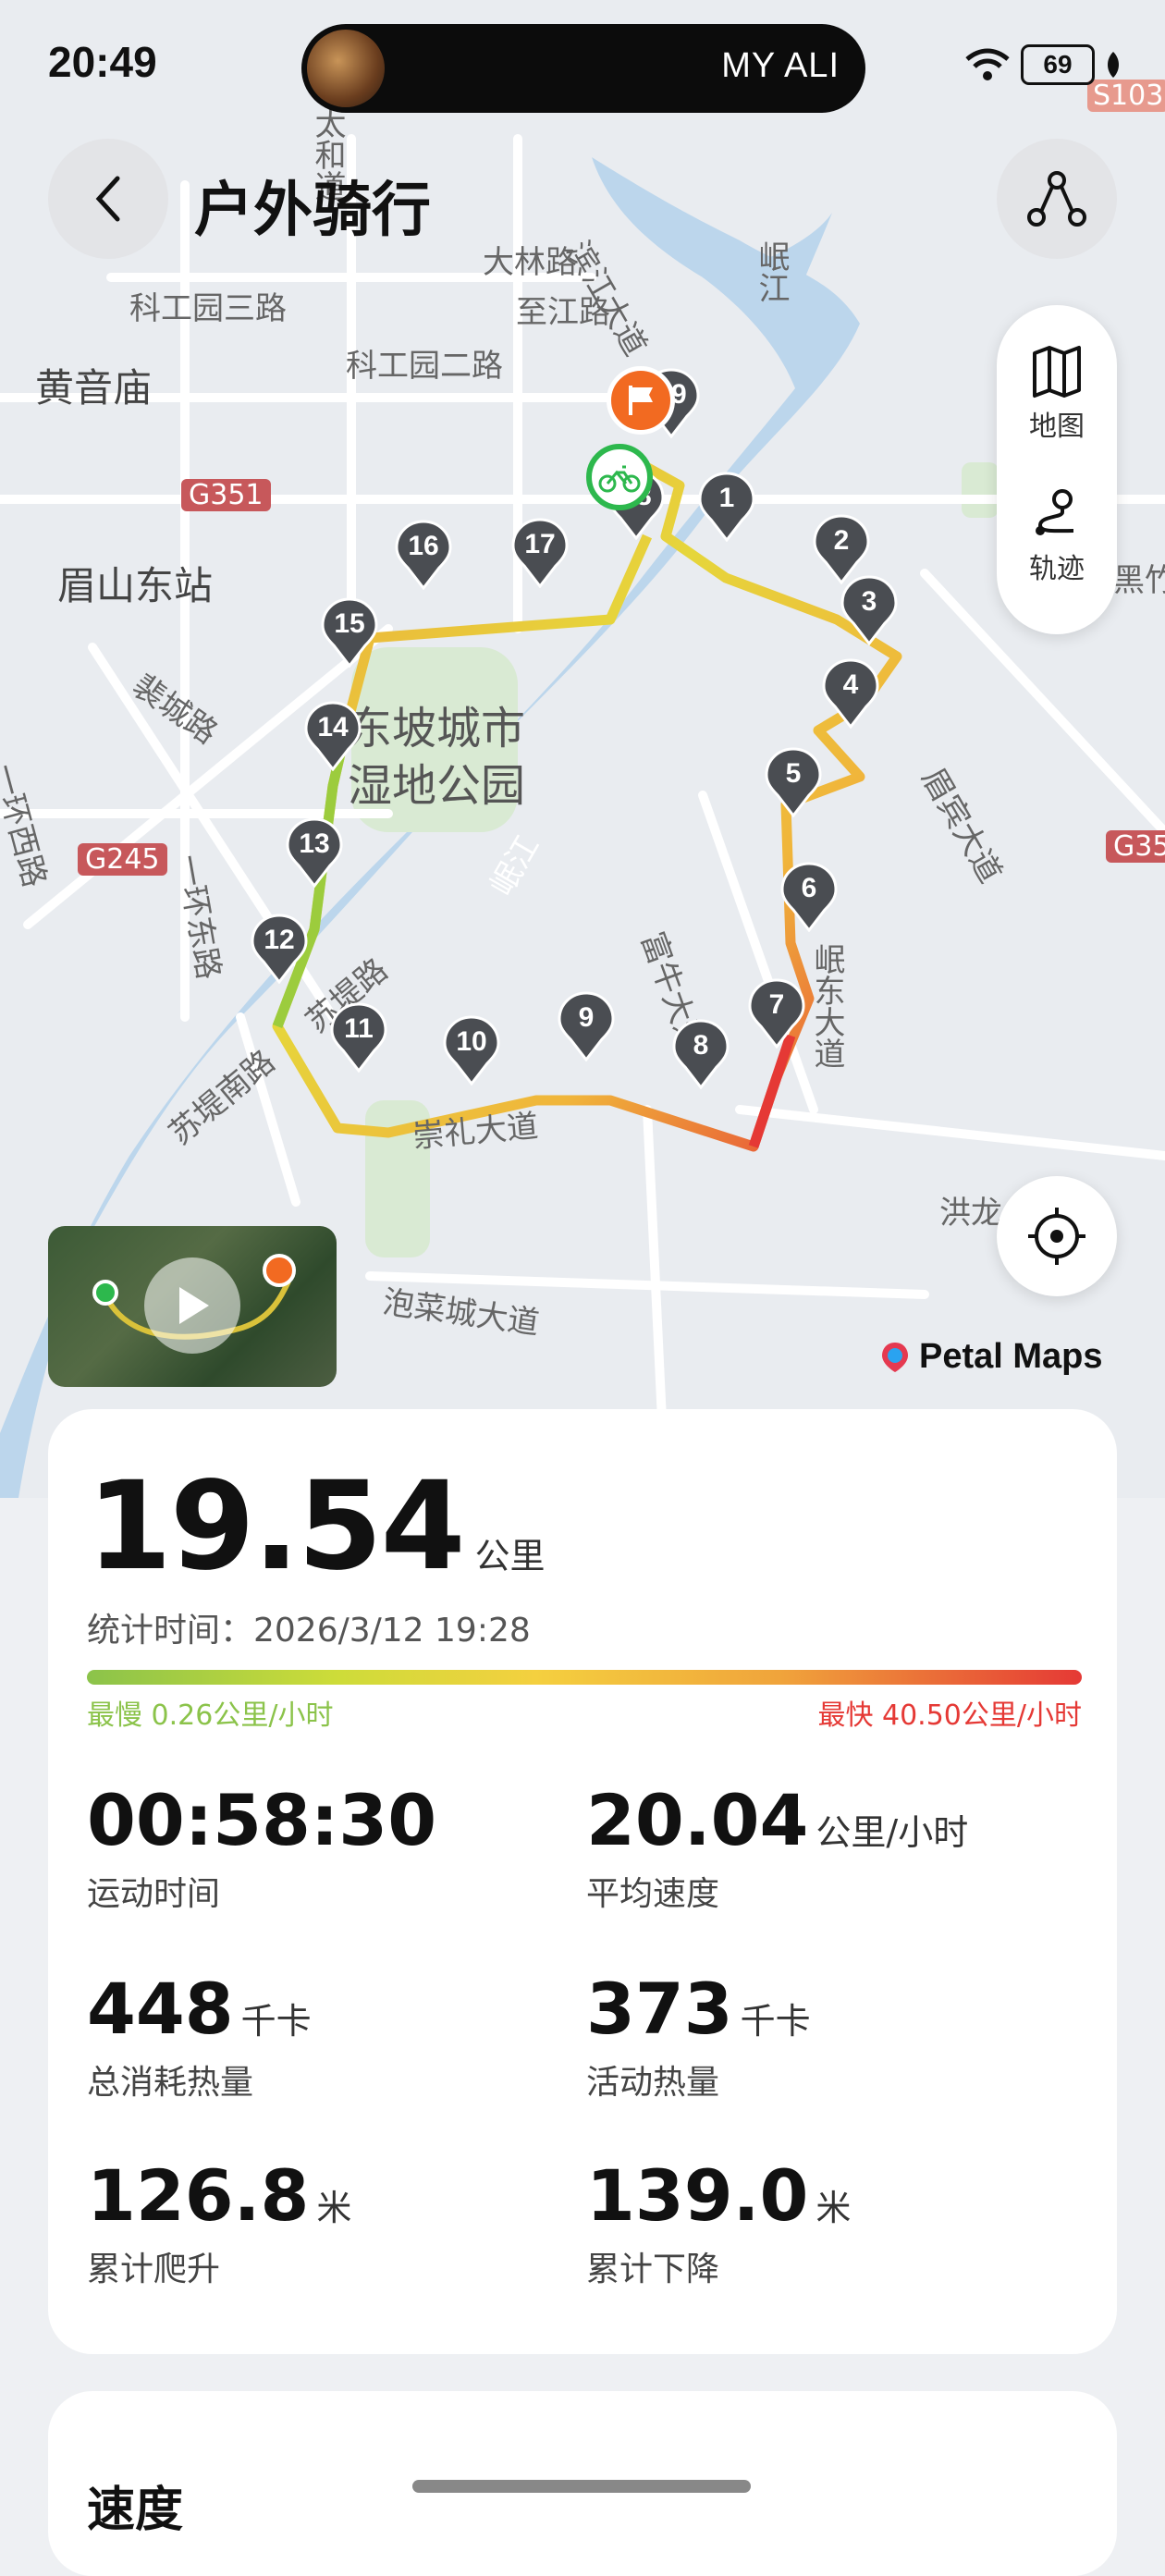 This screenshot has height=2576, width=1165. I want to click on route-marker: 2, so click(842, 549).